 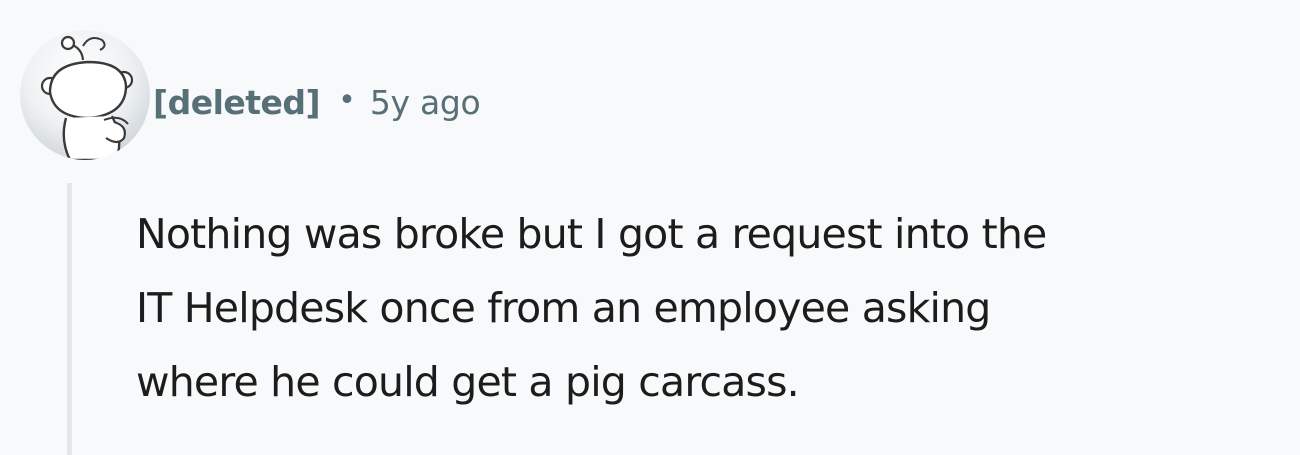 What do you see at coordinates (425, 102) in the screenshot?
I see `comment-timestamp: 5y ago` at bounding box center [425, 102].